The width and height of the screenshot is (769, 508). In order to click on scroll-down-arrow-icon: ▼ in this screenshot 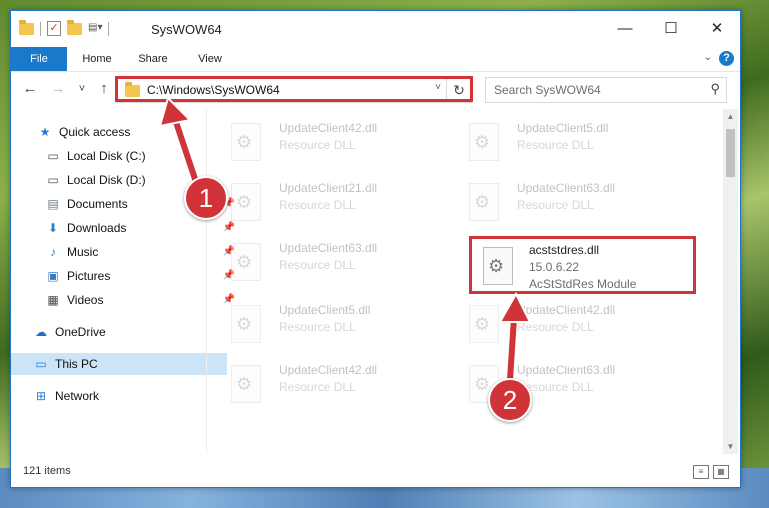, I will do `click(730, 446)`.